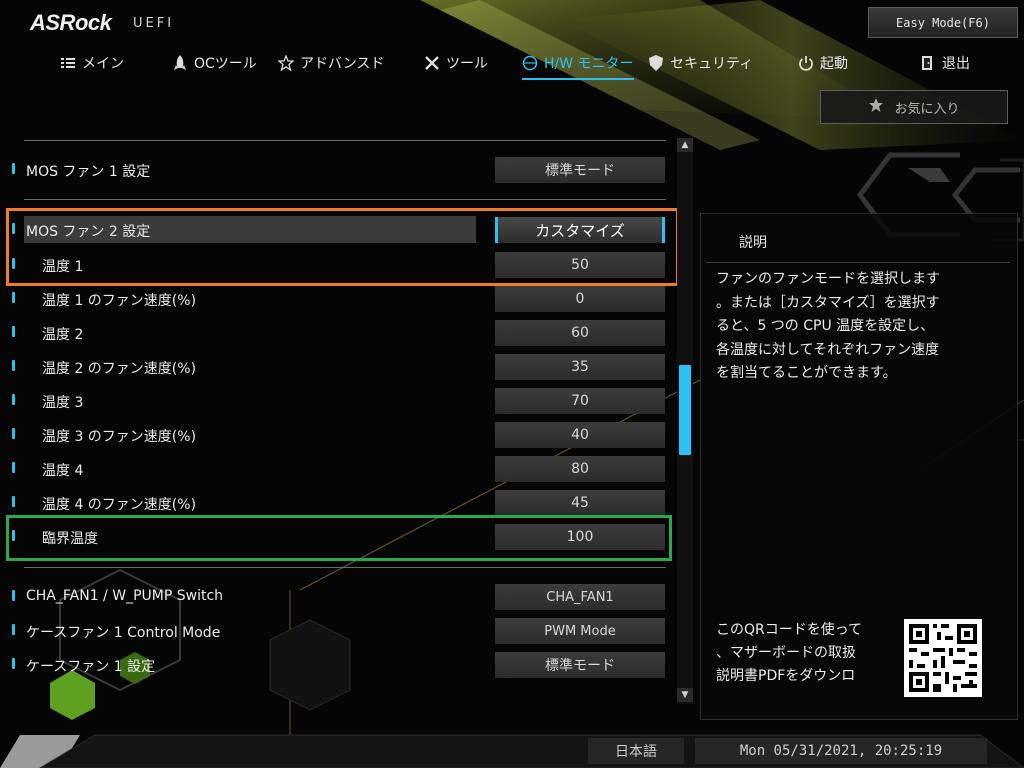 This screenshot has width=1024, height=768. I want to click on monitor-icon, so click(530, 63).